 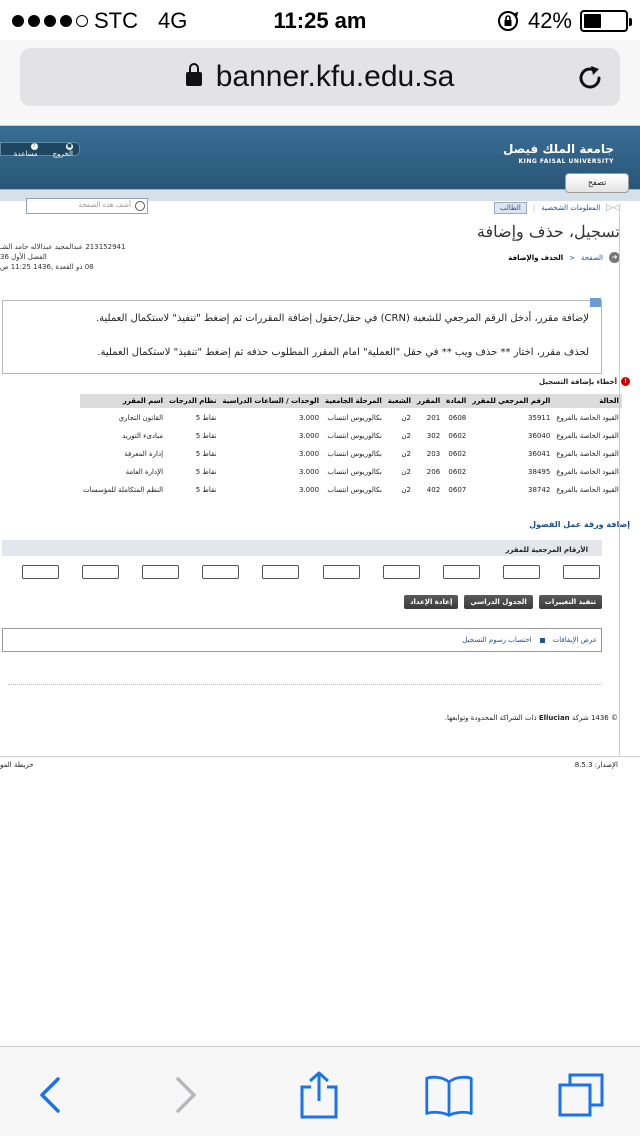 What do you see at coordinates (542, 640) in the screenshot?
I see `bullet-icon` at bounding box center [542, 640].